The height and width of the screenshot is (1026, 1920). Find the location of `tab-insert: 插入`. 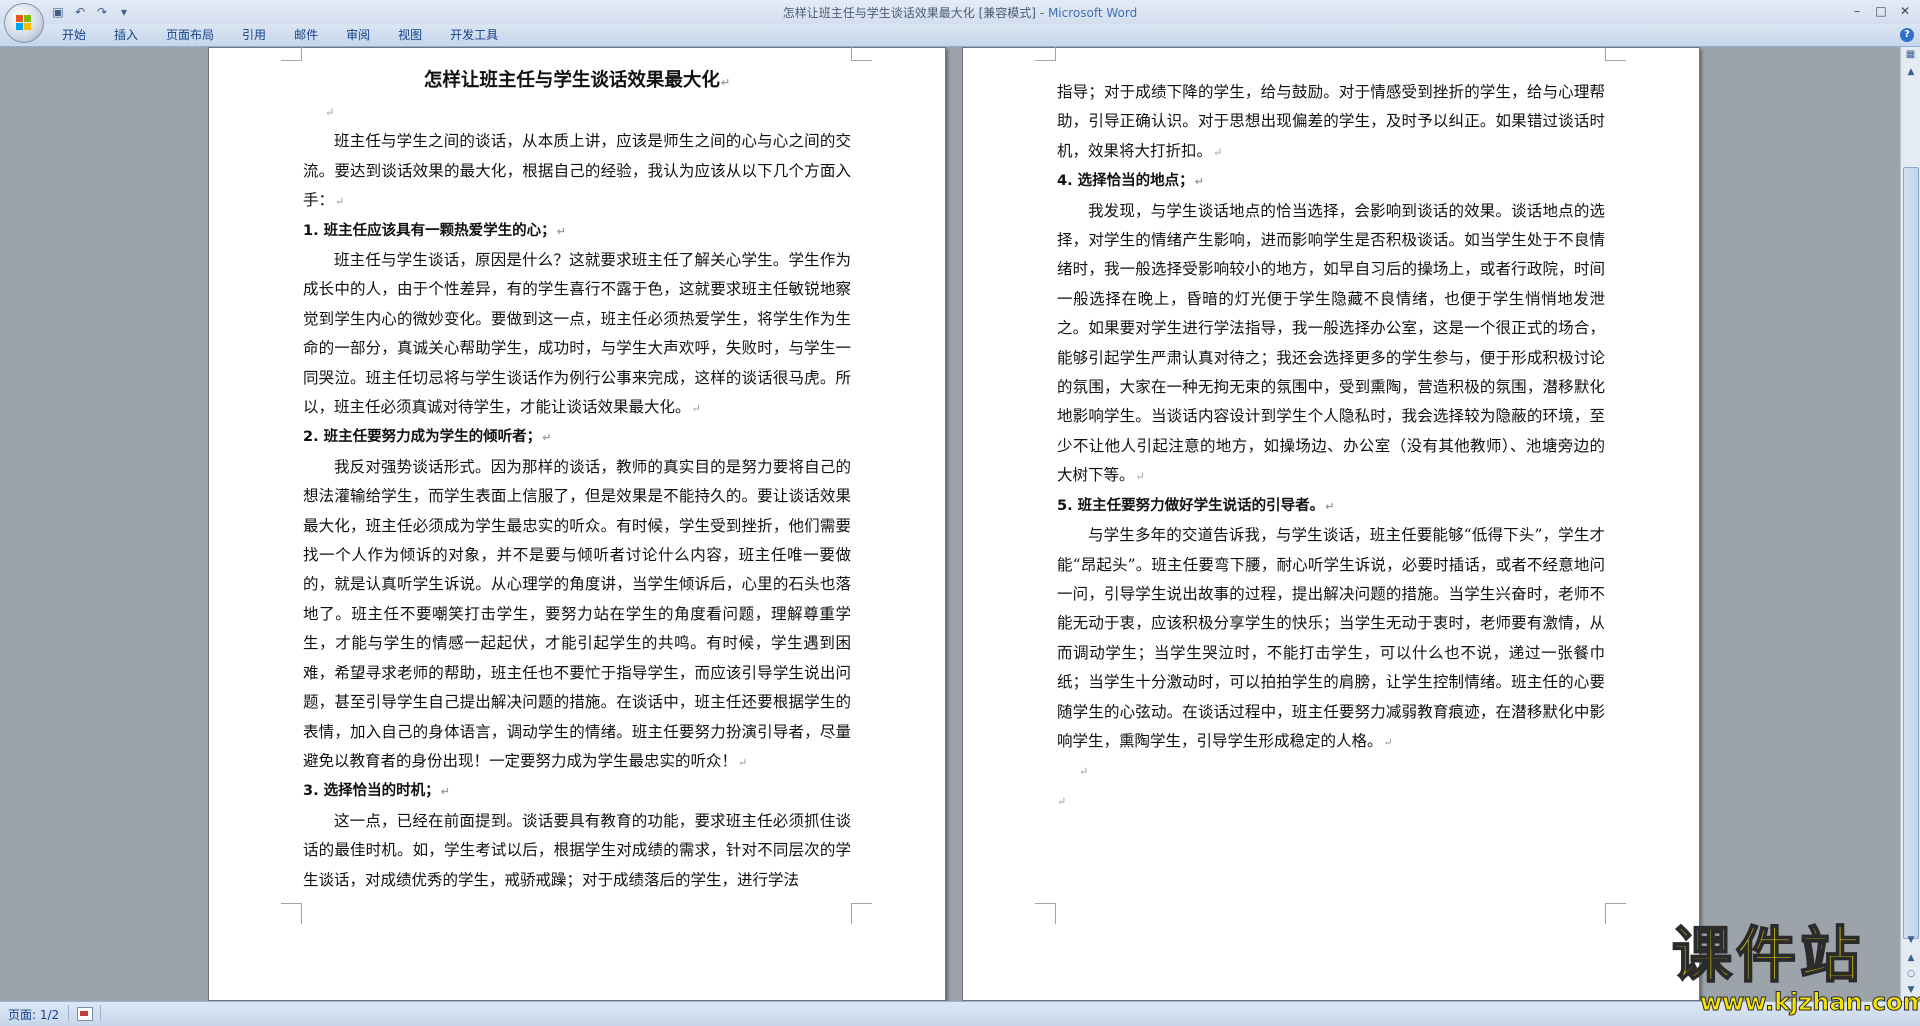

tab-insert: 插入 is located at coordinates (126, 35).